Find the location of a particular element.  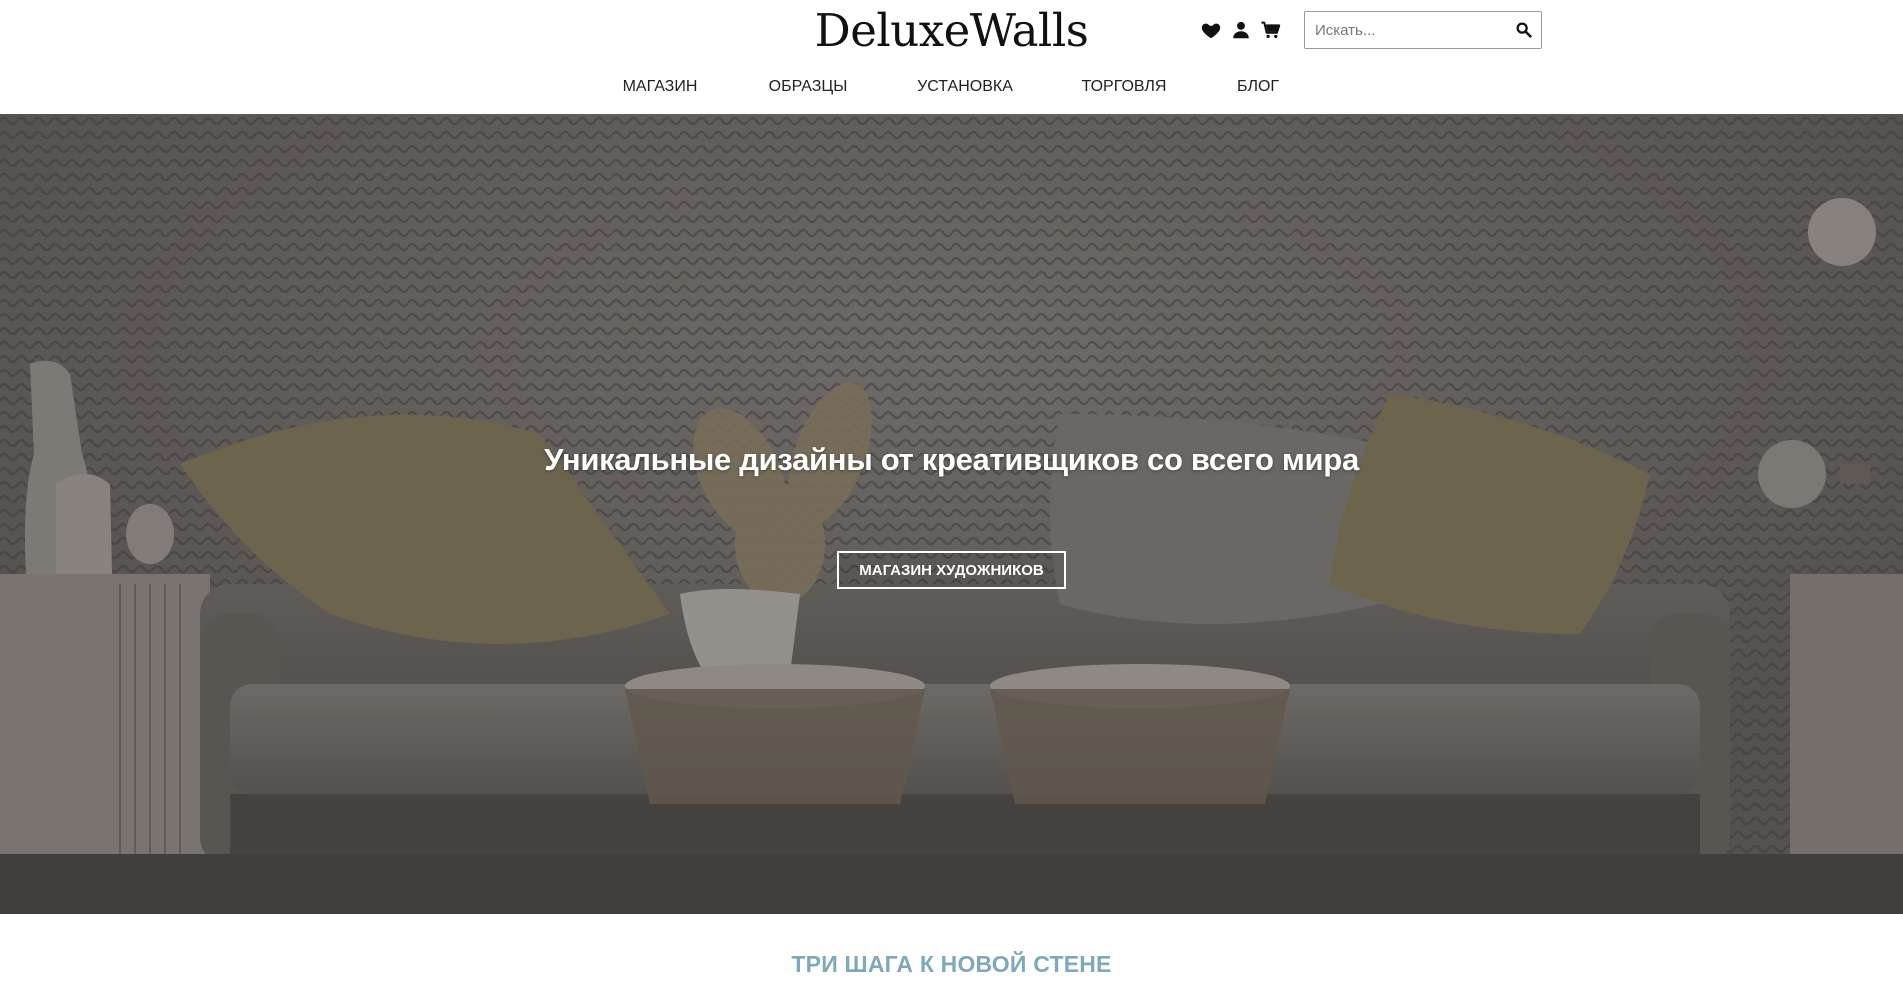

search-icon is located at coordinates (1524, 30).